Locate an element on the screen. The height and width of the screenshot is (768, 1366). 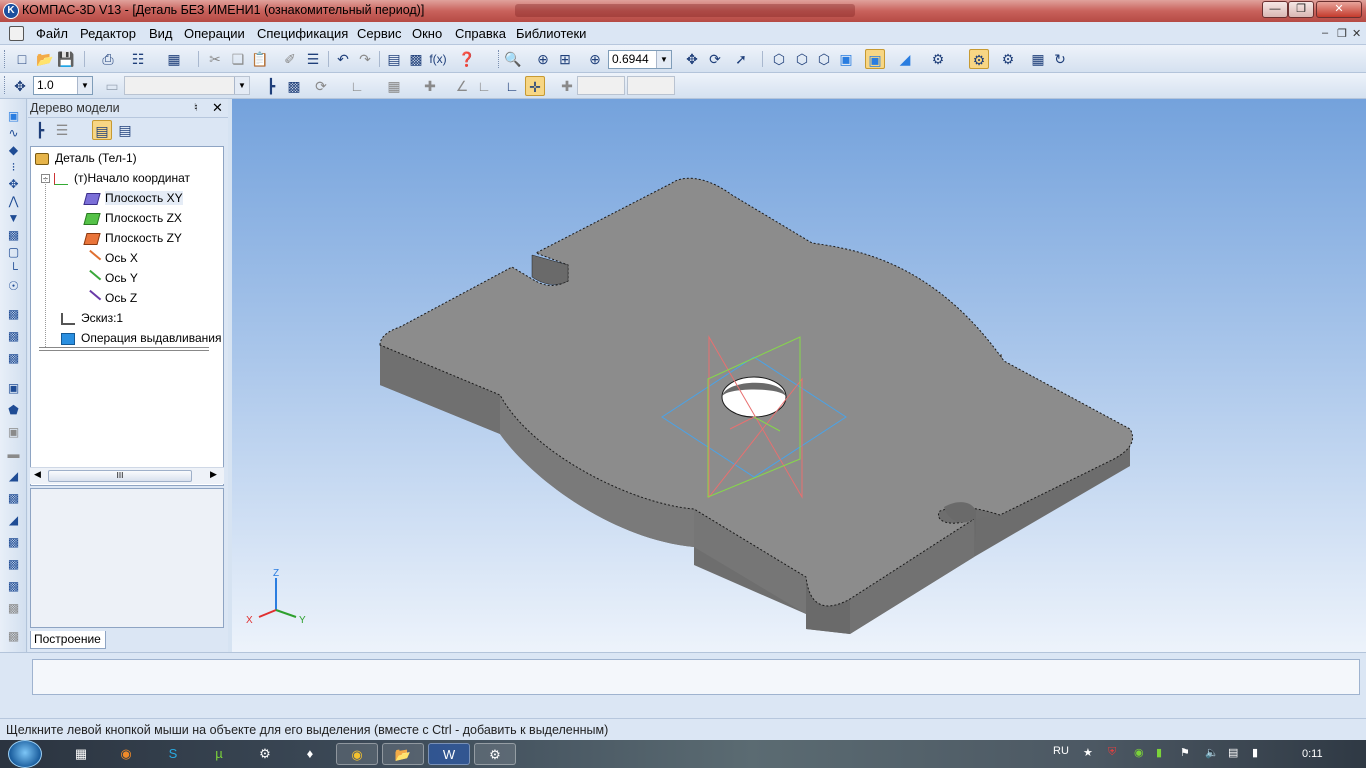
menu-operations: Операции is located at coordinates (214, 33).